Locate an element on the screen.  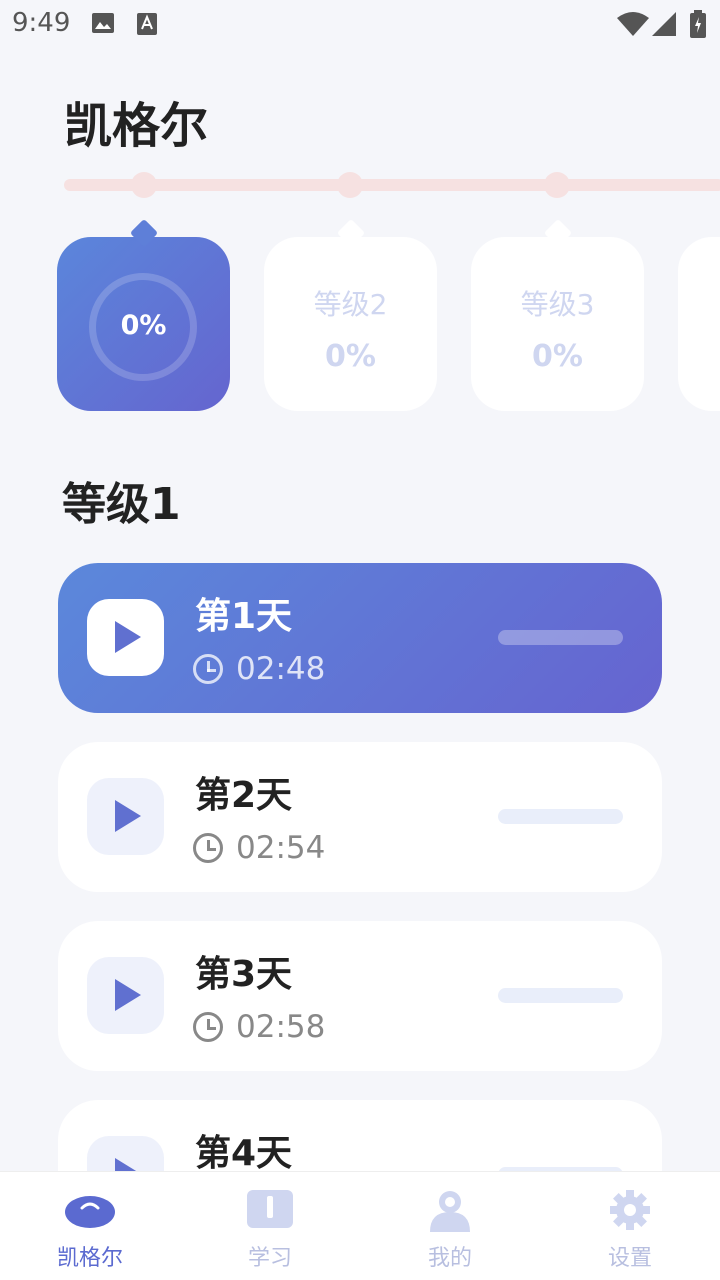
battery-icon is located at coordinates (698, 26).